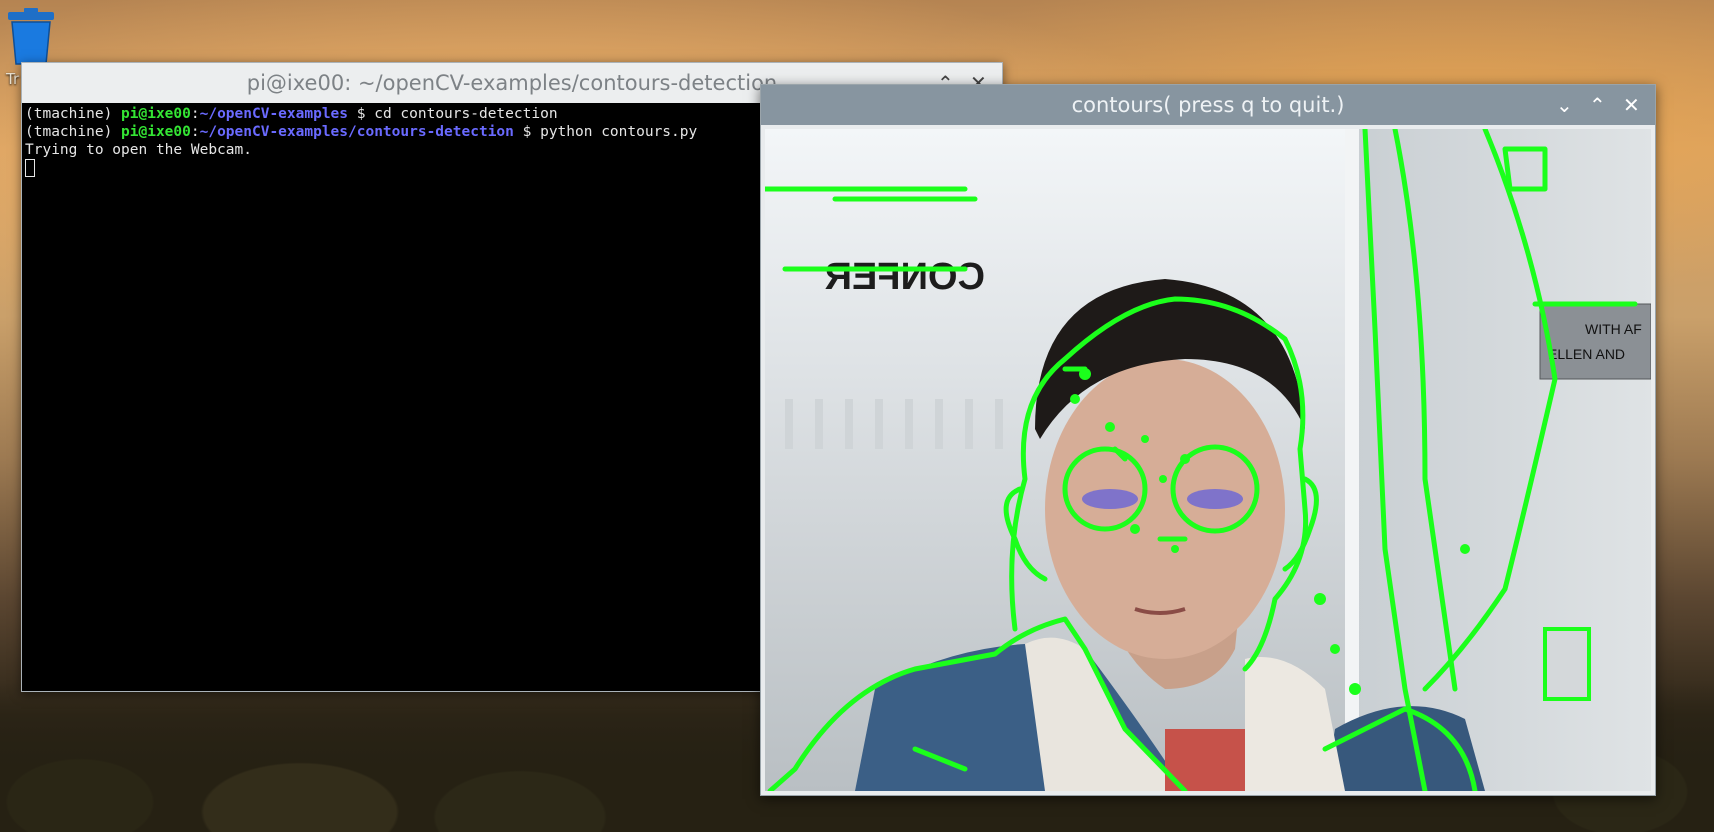 This screenshot has width=1714, height=832. Describe the element at coordinates (1597, 105) in the screenshot. I see `maximize-icon: ⌃` at that location.